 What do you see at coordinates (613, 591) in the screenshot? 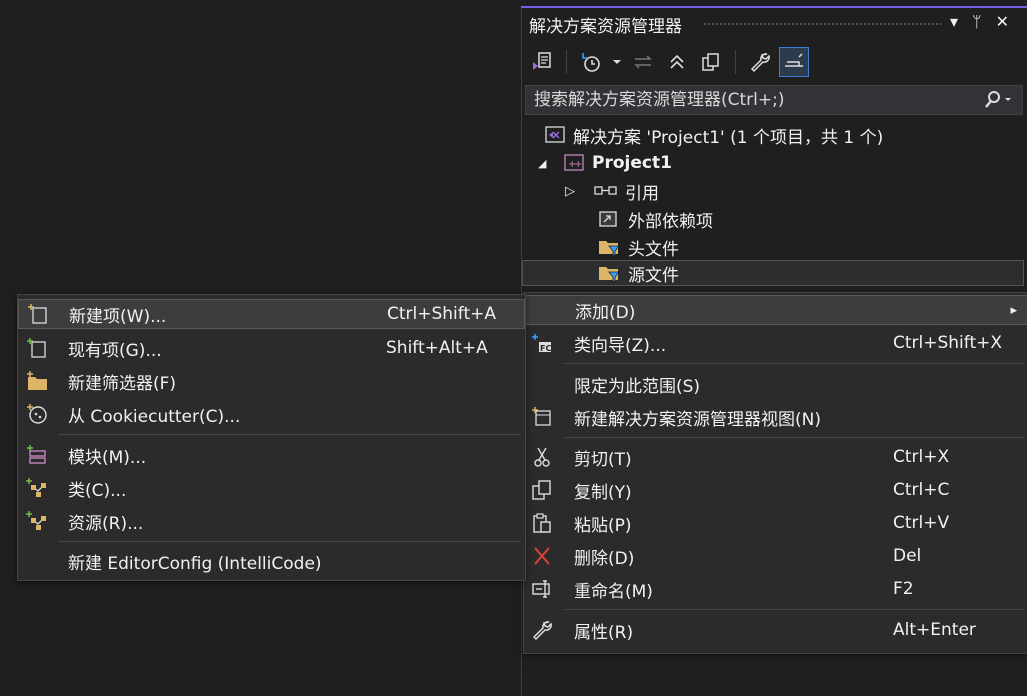
I see `menu-item-label: 重命名(M)` at bounding box center [613, 591].